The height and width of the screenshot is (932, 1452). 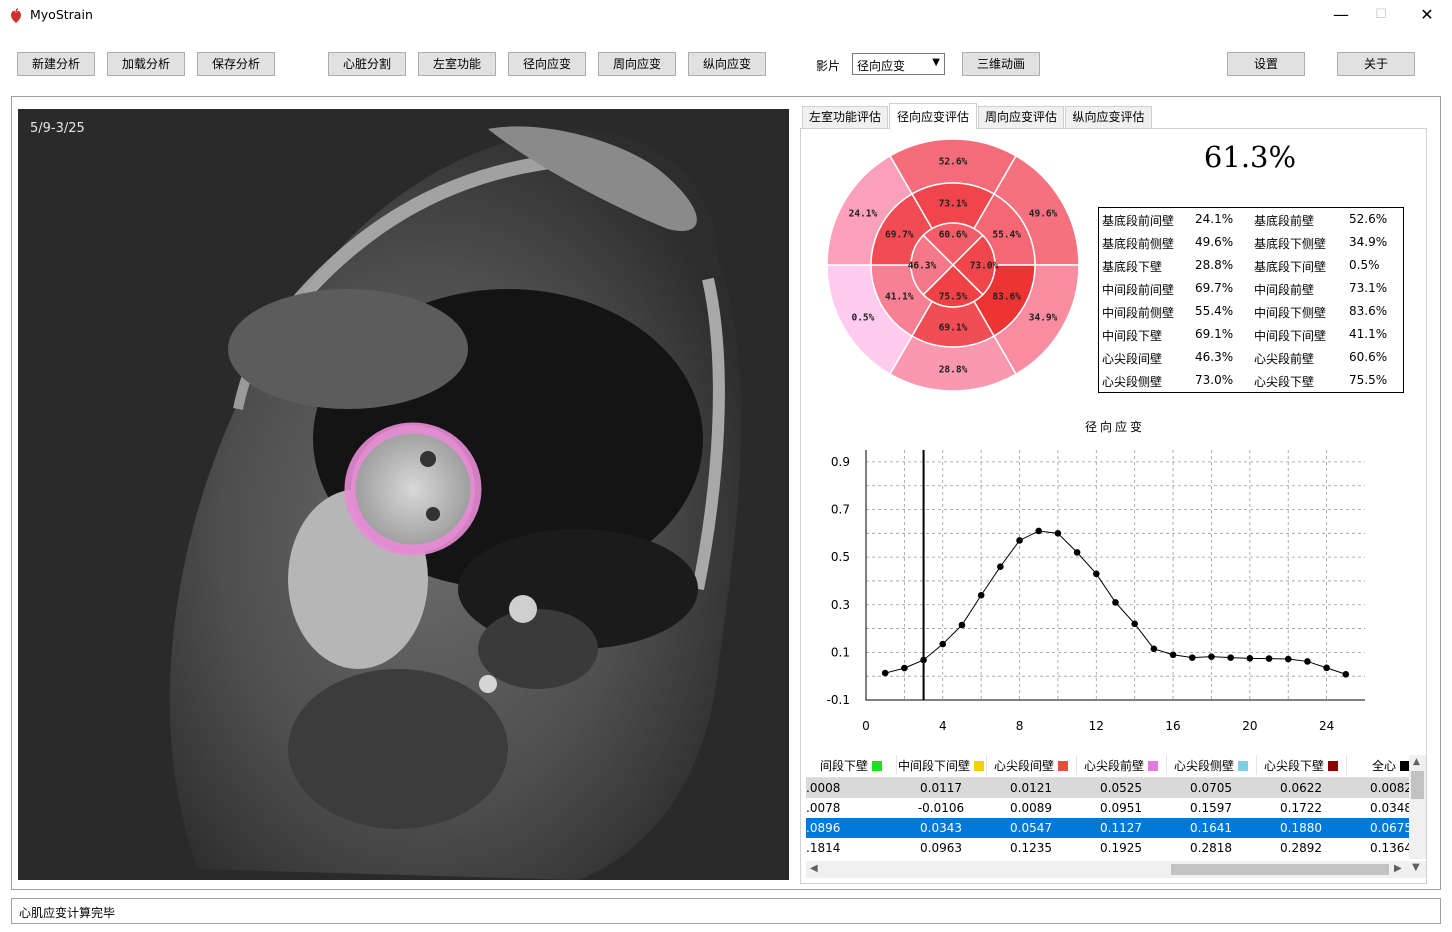 I want to click on tab-radial-strain-evaluation: 径向应变评估, so click(x=933, y=116).